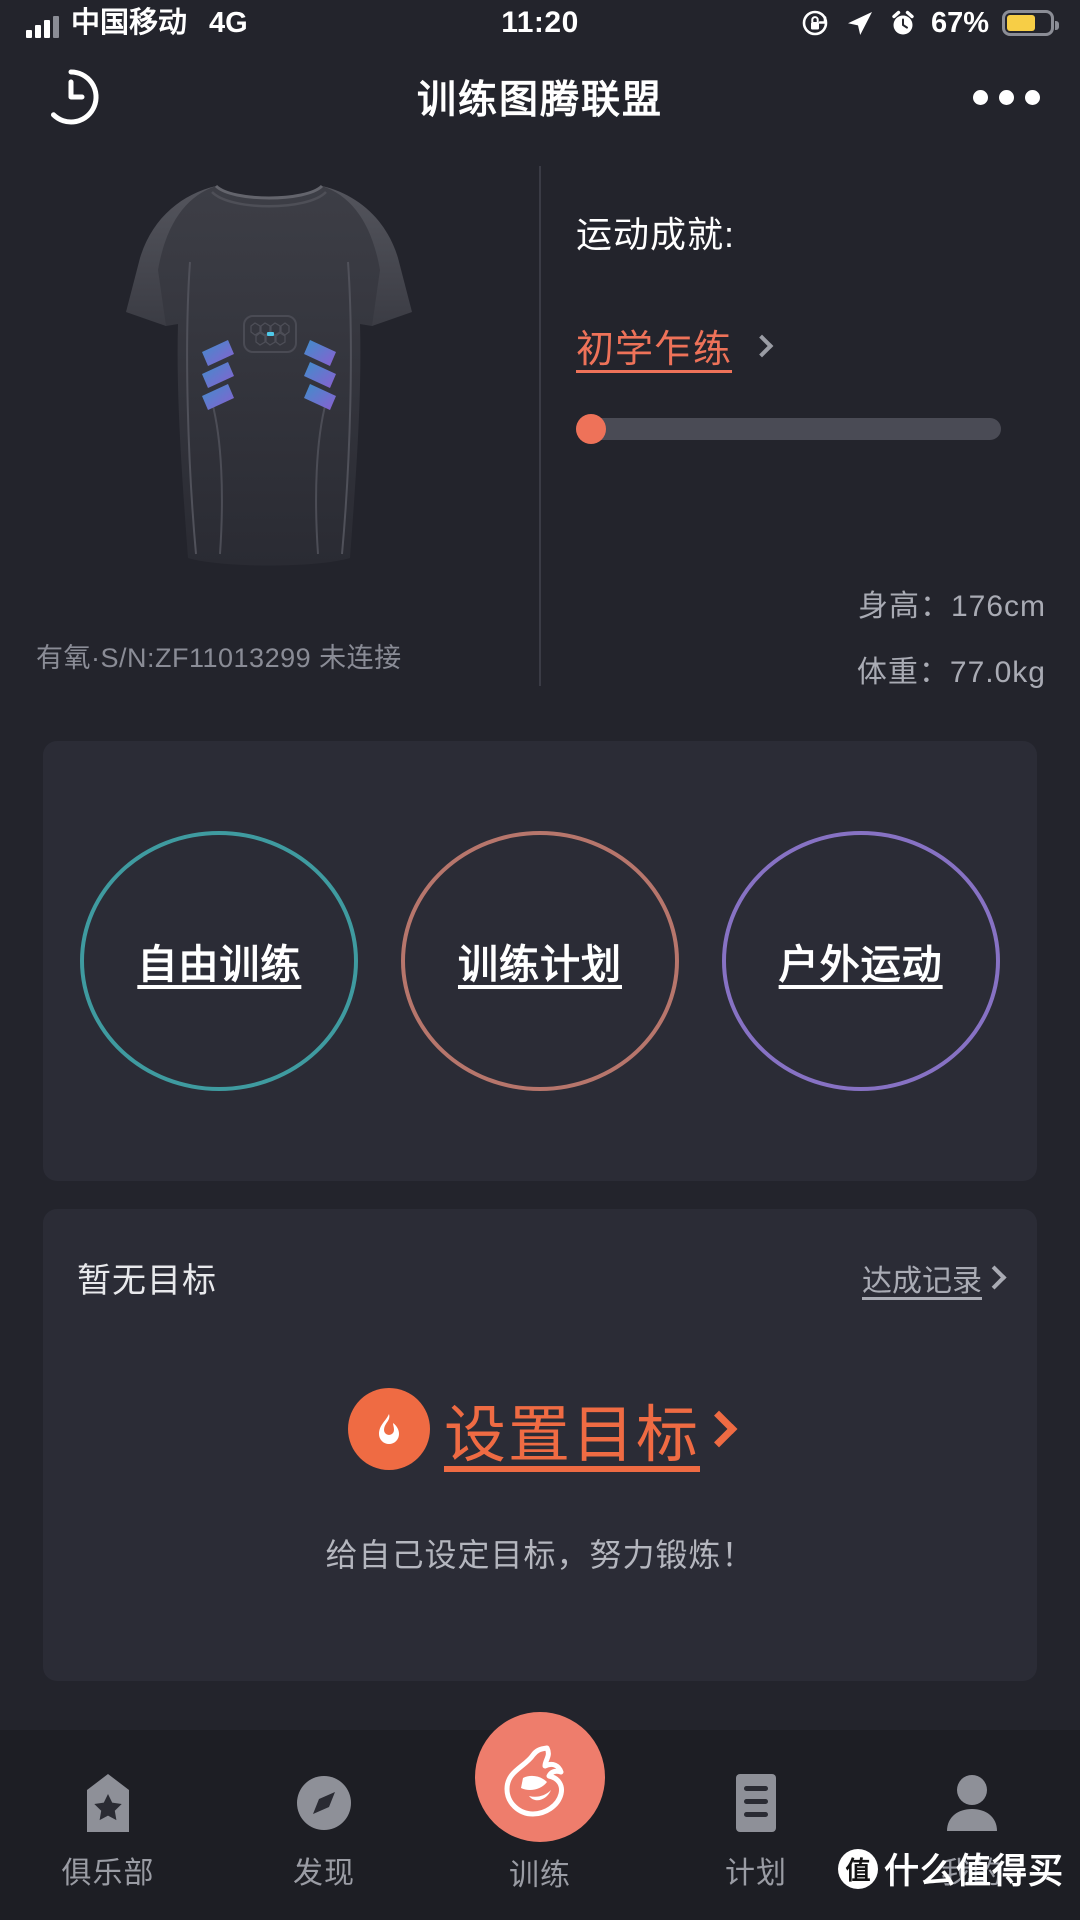 Image resolution: width=1080 pixels, height=1920 pixels. What do you see at coordinates (147, 1281) in the screenshot?
I see `goal-empty-label: 暂无目标` at bounding box center [147, 1281].